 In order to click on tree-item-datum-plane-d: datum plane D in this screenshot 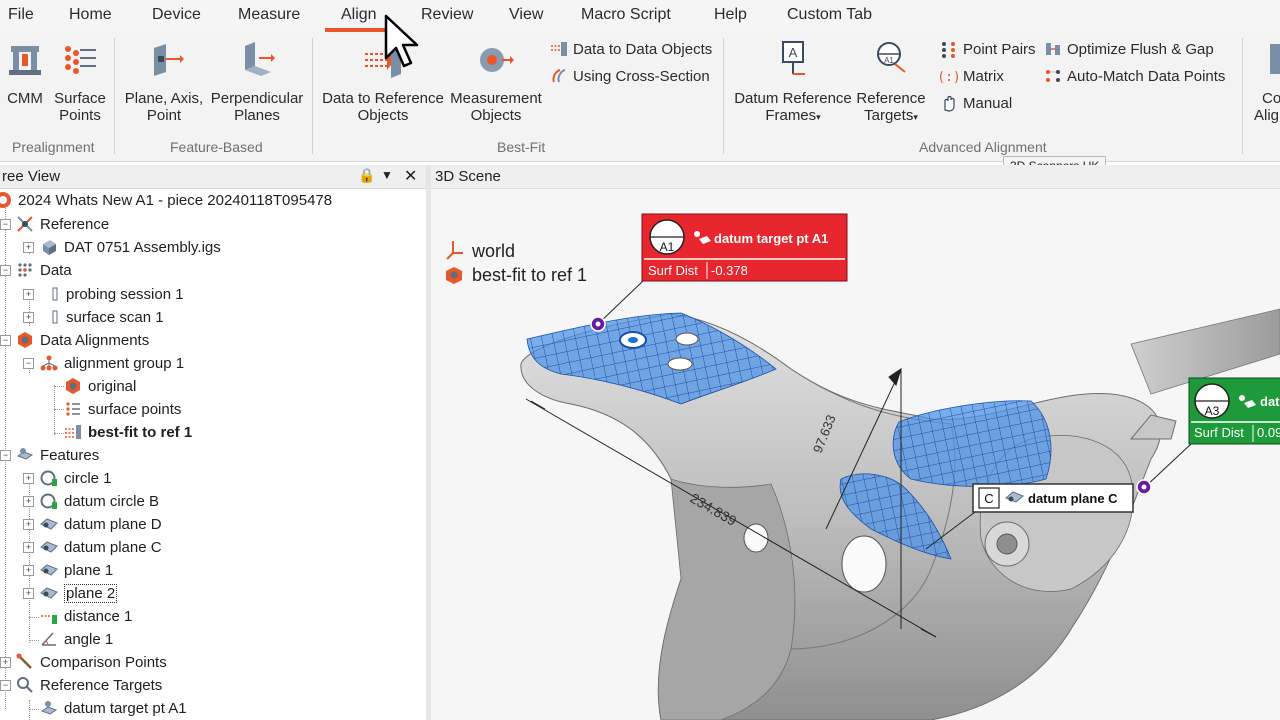, I will do `click(101, 524)`.